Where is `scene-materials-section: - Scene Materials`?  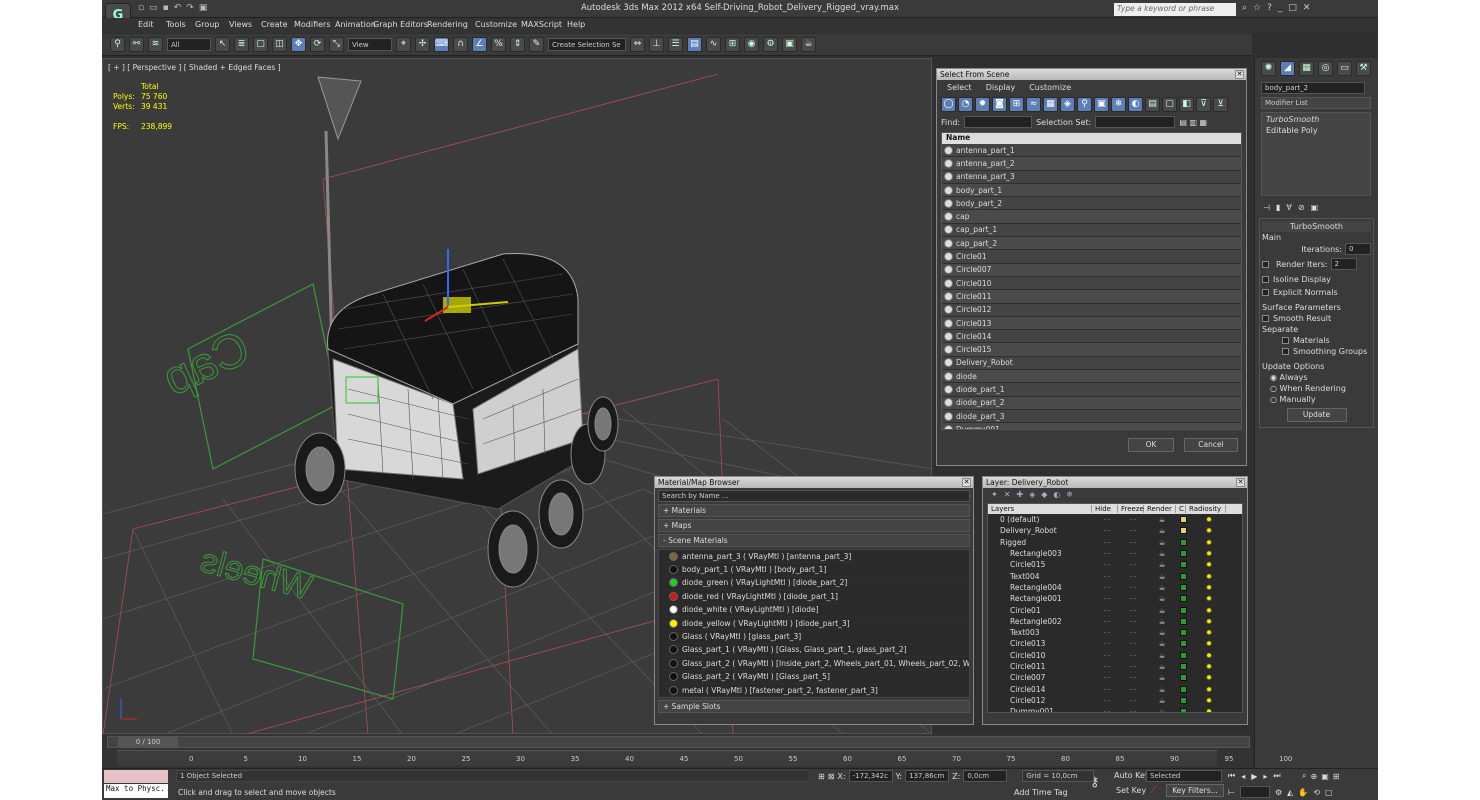
scene-materials-section: - Scene Materials is located at coordinates (814, 540).